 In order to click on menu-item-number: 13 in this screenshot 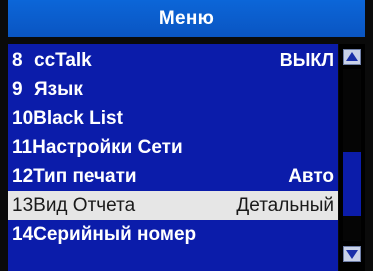, I will do `click(23, 205)`.